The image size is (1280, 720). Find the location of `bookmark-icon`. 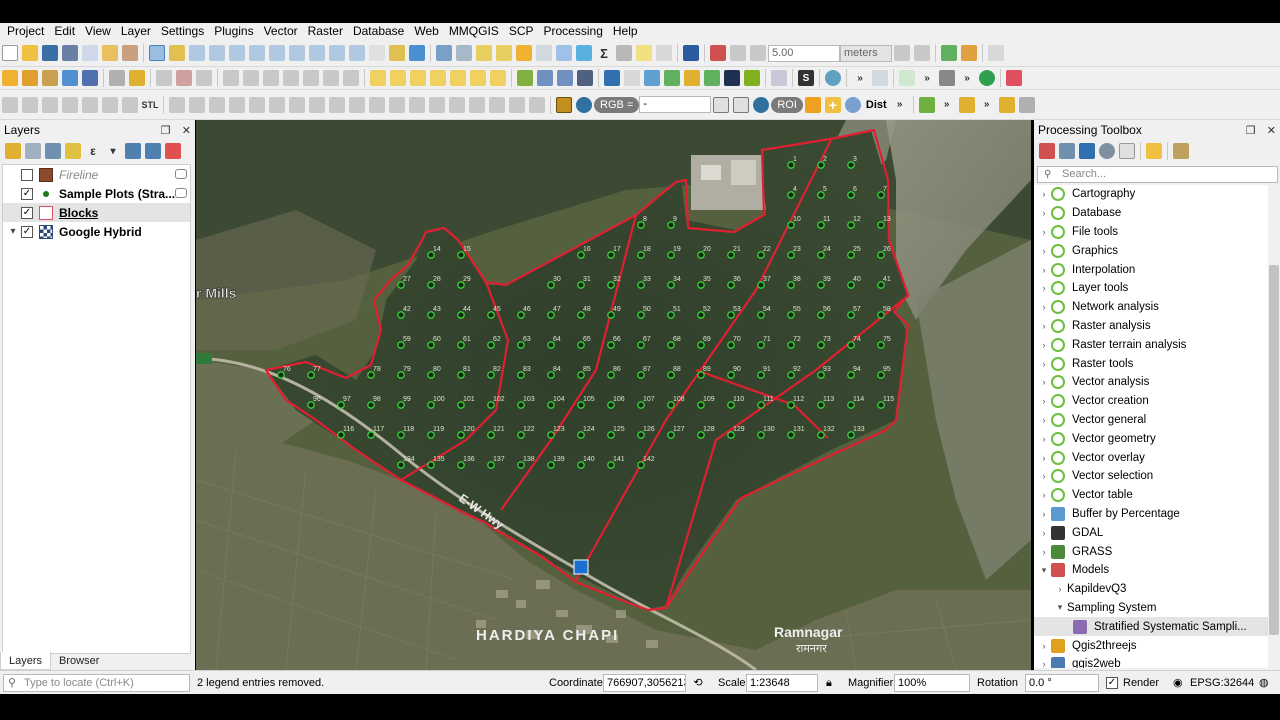

bookmark-icon is located at coordinates (397, 53).